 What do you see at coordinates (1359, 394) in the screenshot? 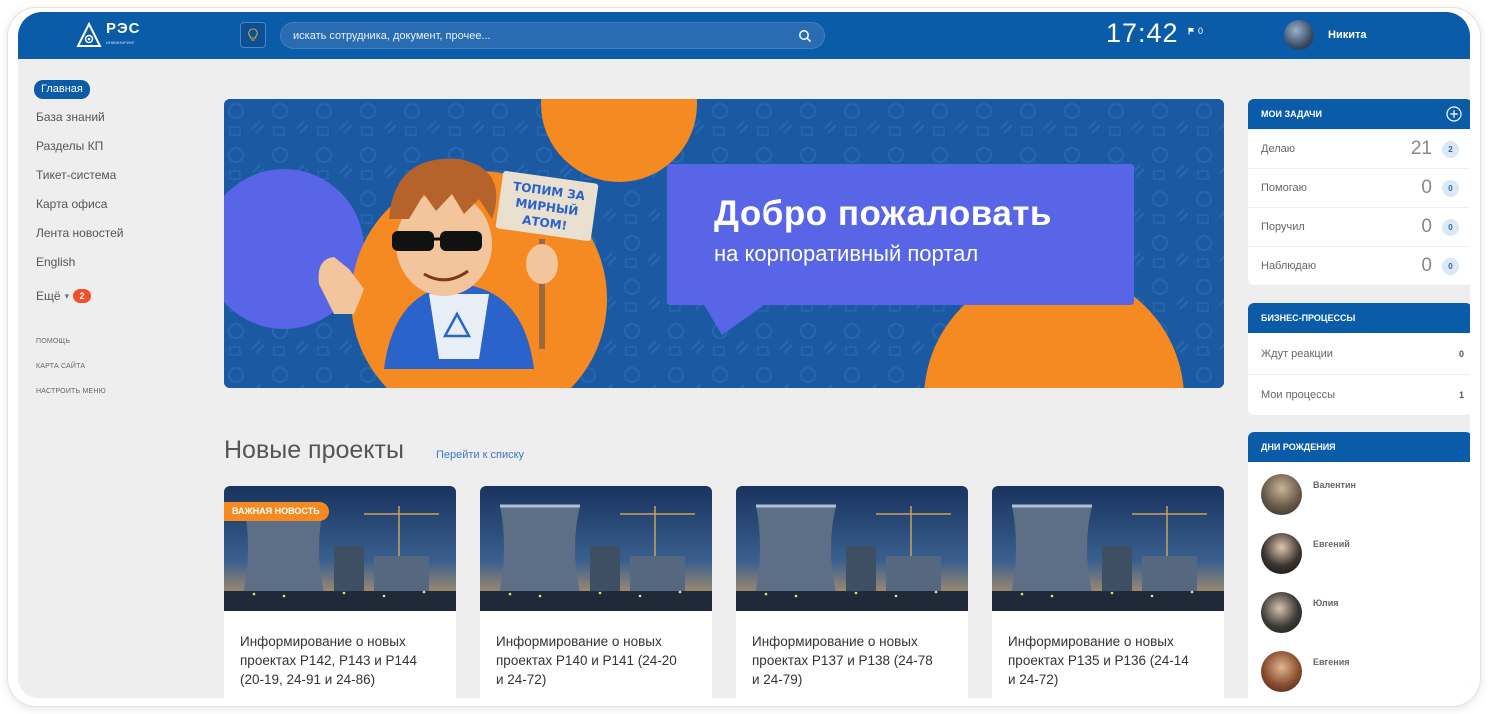
I see `process-row-mine: Мои процессы 1` at bounding box center [1359, 394].